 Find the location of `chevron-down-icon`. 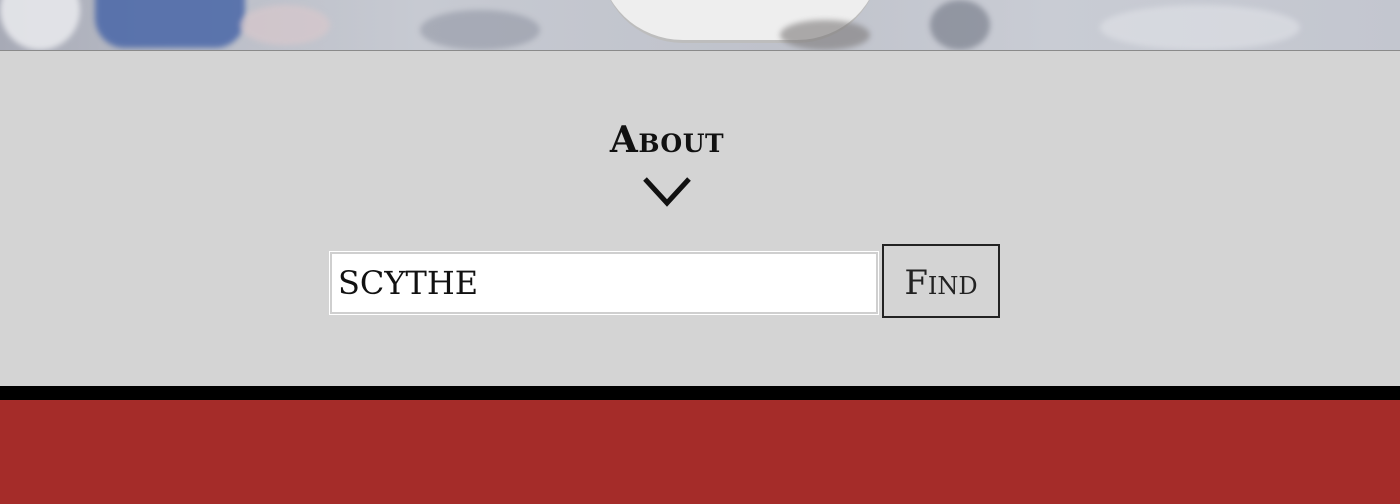

chevron-down-icon is located at coordinates (667, 192).